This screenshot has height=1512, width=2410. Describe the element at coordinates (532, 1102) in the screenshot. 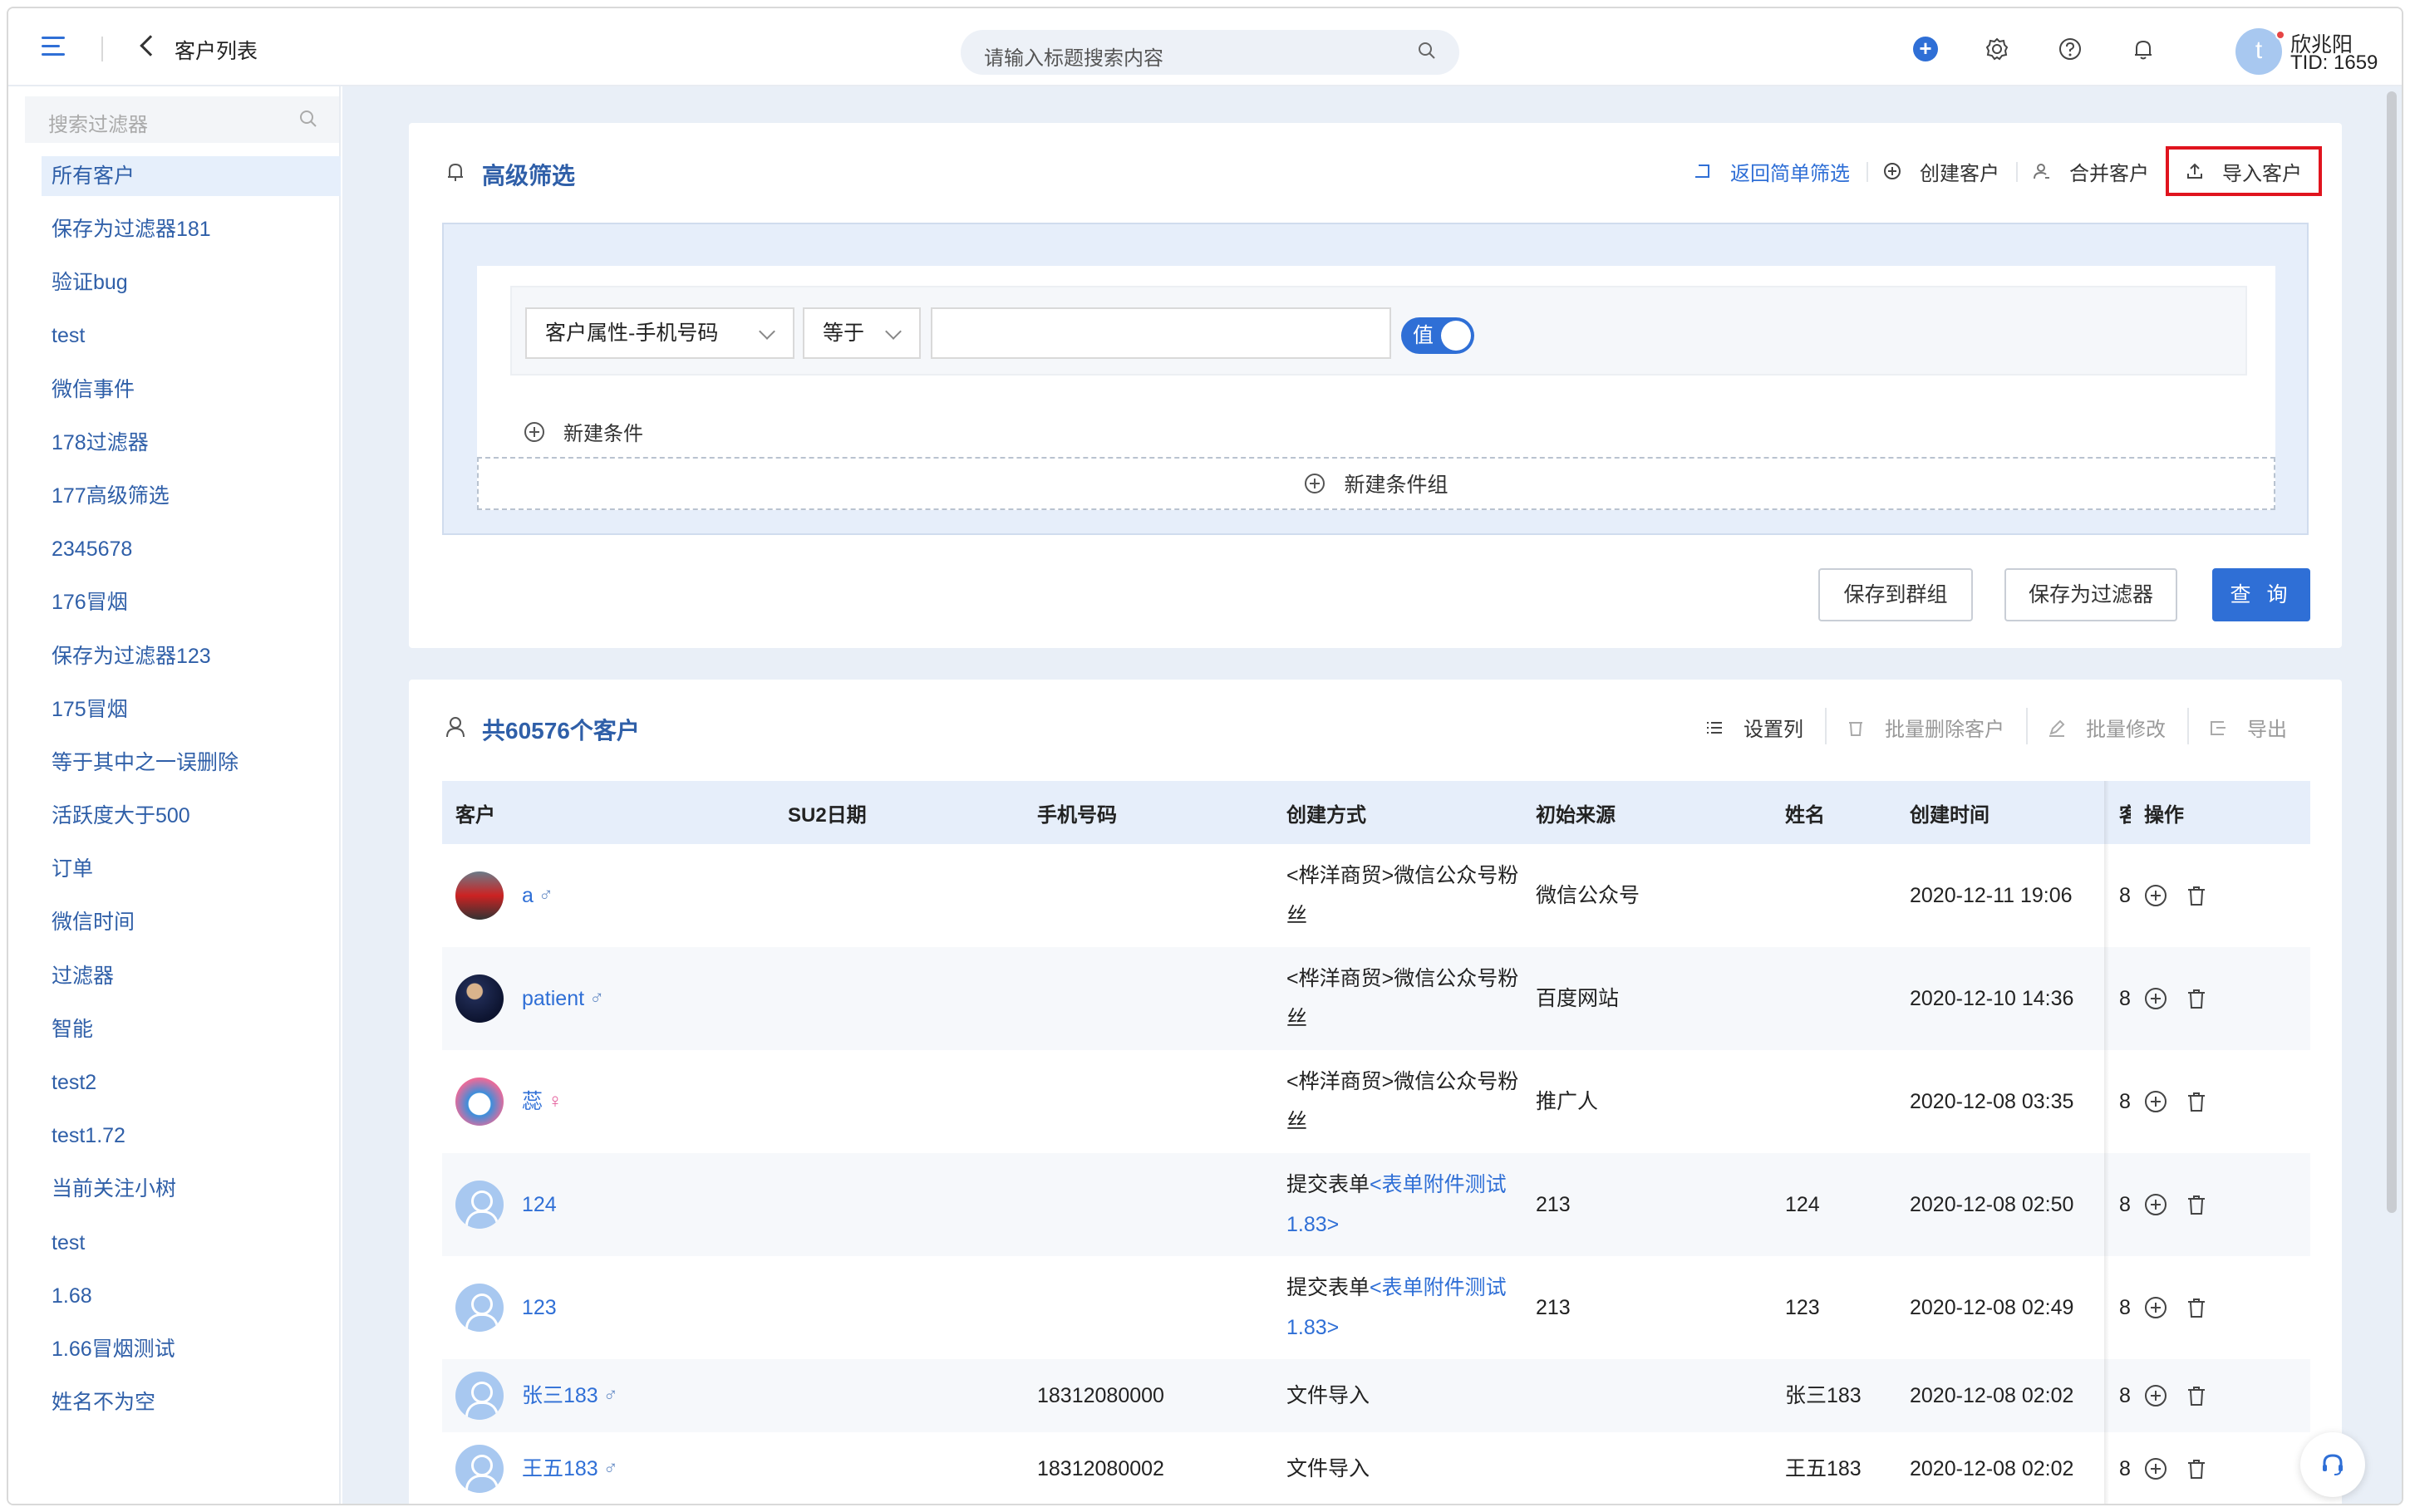

I see `customer-name-link: 蕊` at that location.